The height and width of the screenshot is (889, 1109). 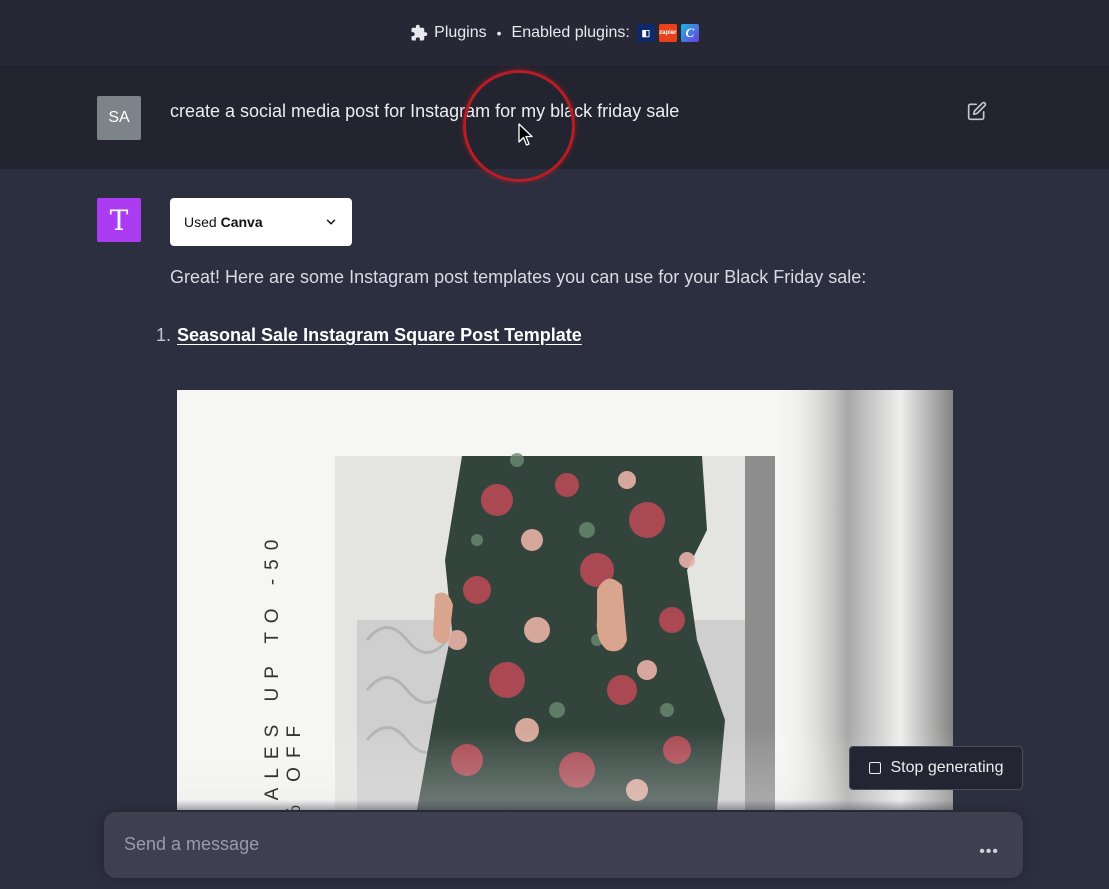 I want to click on enabled-plugins-label: Enabled plugins:, so click(x=570, y=32).